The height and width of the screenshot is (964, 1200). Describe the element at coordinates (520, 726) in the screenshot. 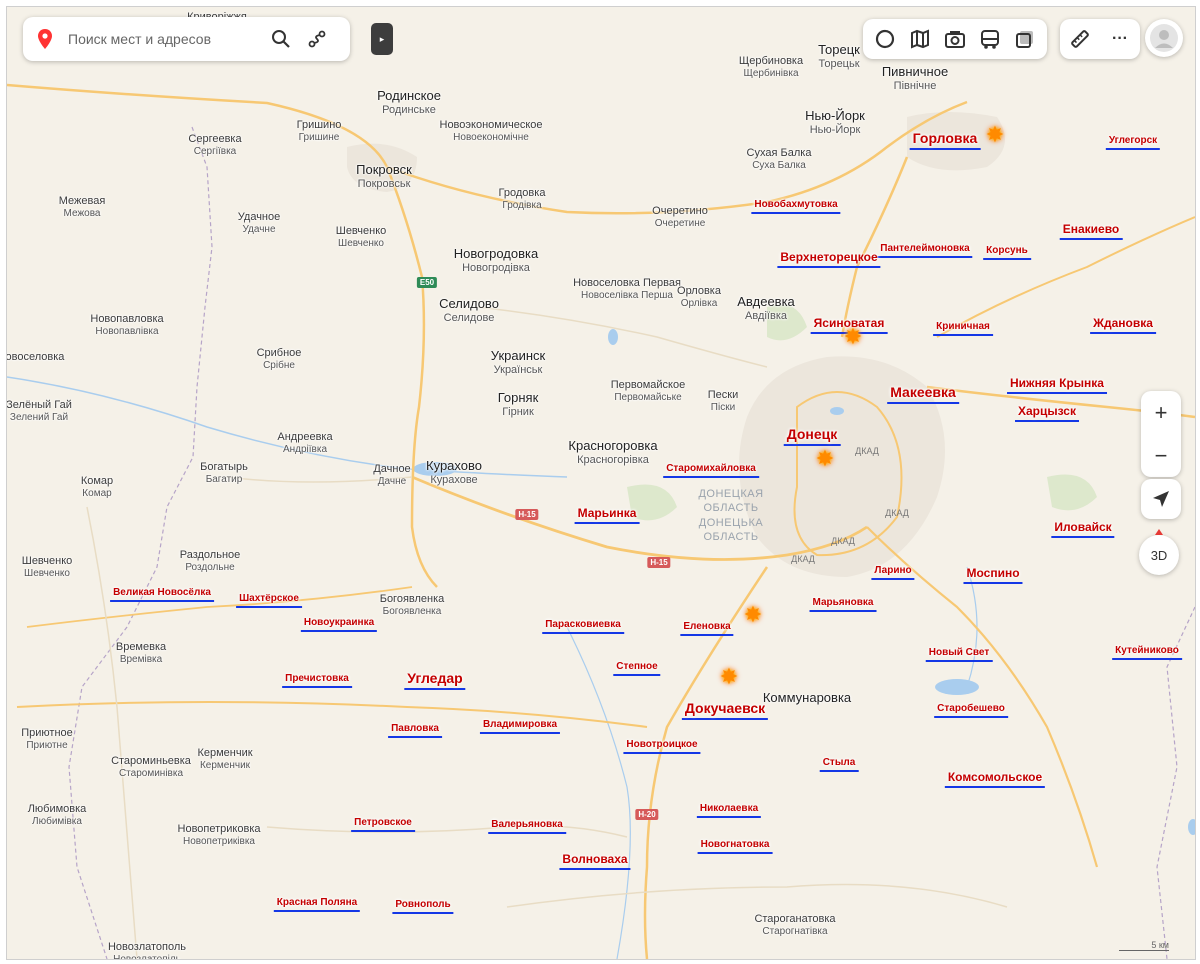

I see `annotation-label: Владимировка` at that location.